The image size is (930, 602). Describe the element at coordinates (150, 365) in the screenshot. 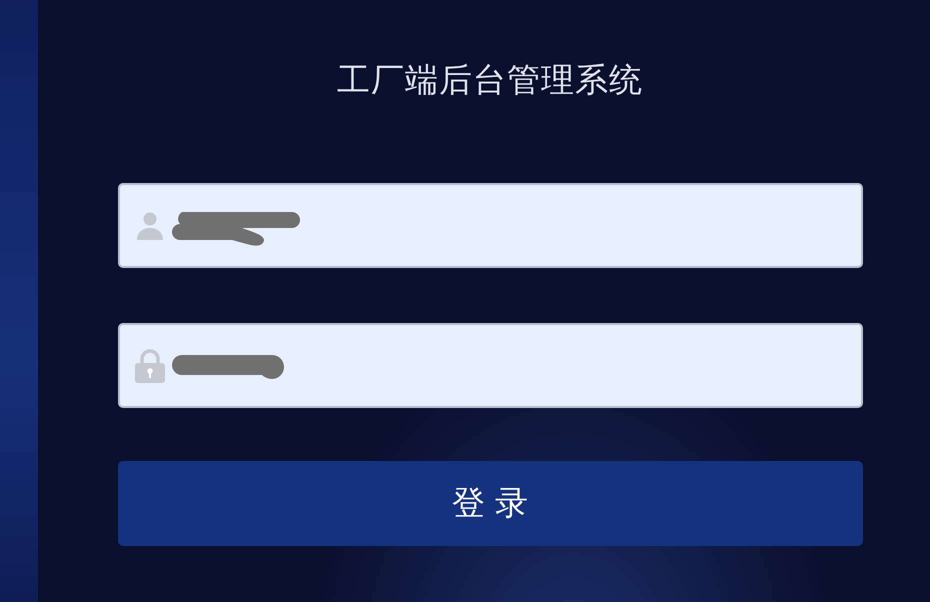

I see `lock-icon` at that location.